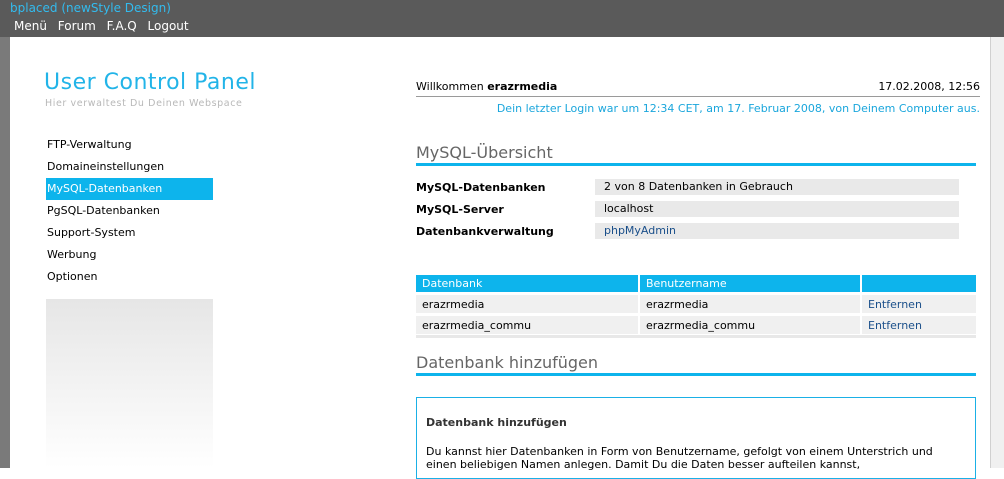  Describe the element at coordinates (522, 86) in the screenshot. I see `username: erazrmedia` at that location.